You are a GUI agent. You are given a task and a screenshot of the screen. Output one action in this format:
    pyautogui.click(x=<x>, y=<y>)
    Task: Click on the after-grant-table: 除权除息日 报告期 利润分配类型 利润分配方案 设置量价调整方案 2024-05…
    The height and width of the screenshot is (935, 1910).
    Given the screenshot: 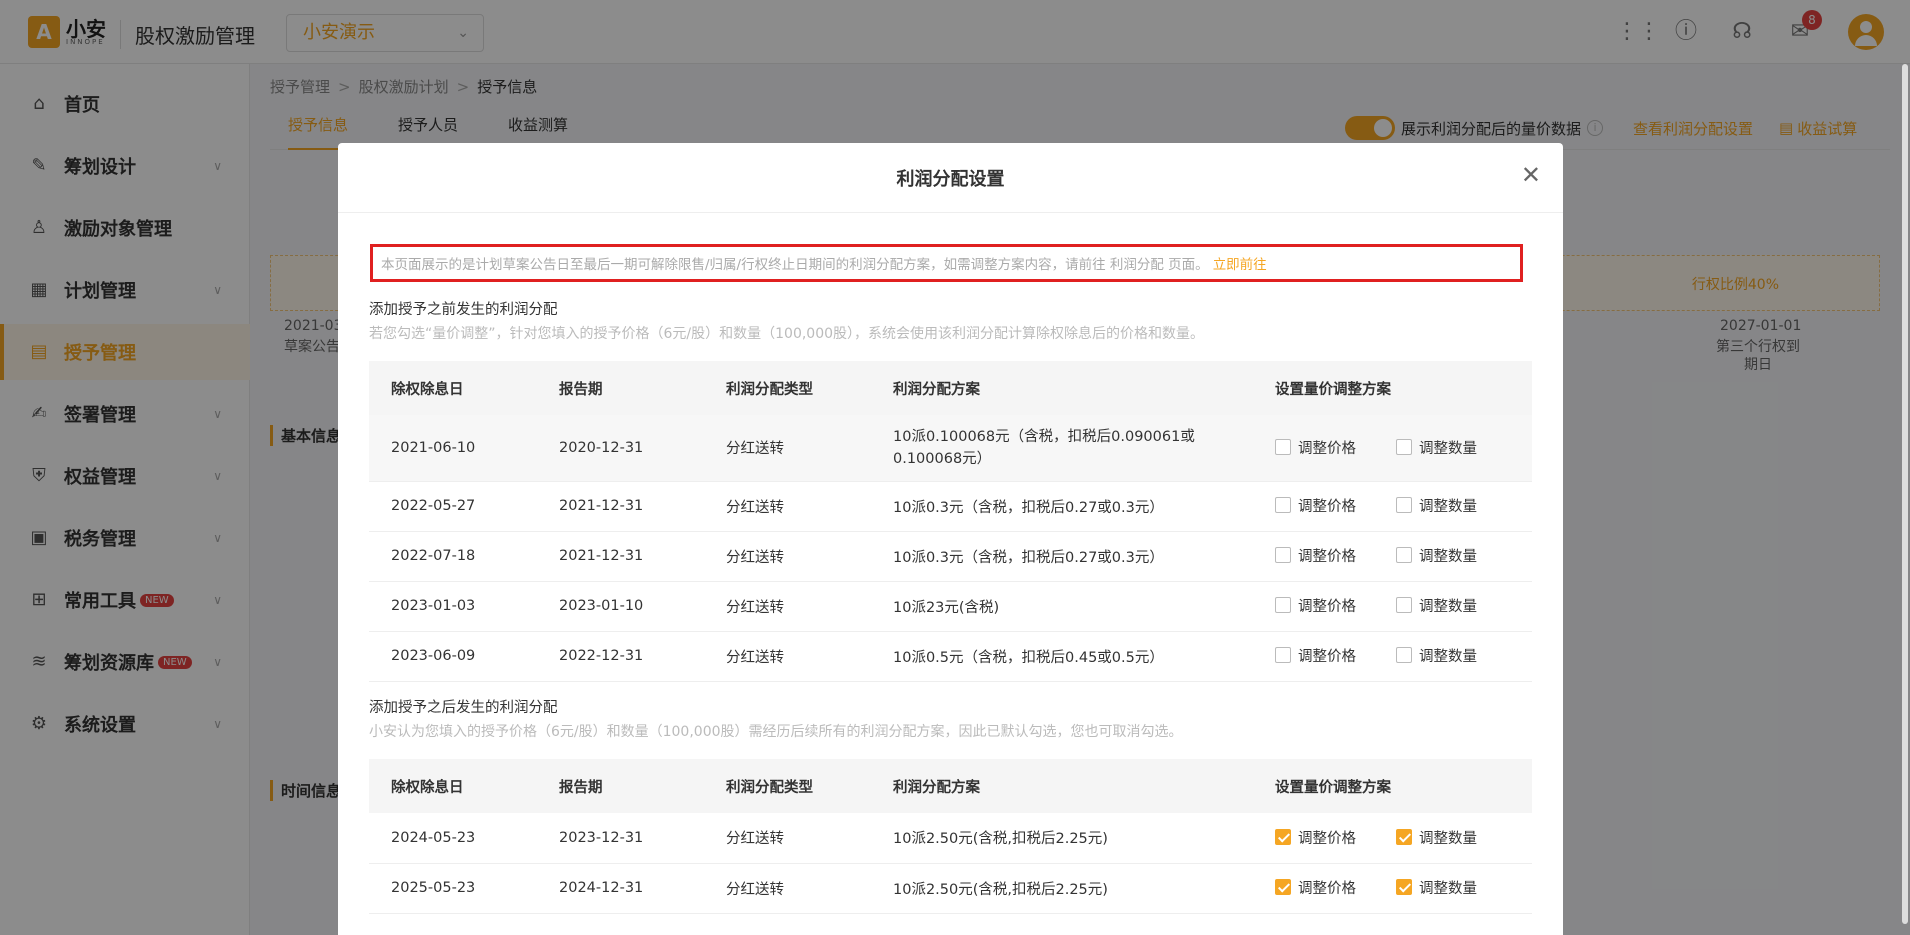 What is the action you would take?
    pyautogui.click(x=950, y=836)
    